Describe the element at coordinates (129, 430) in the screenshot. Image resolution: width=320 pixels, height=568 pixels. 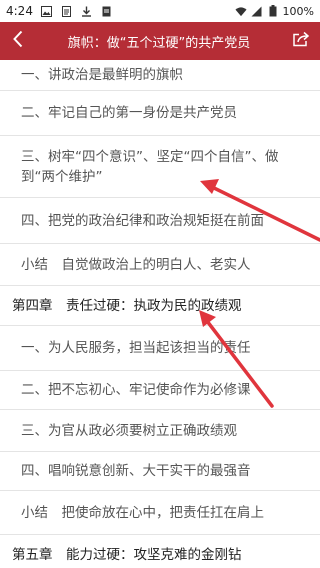
I see `toc-item-label: 三、为官从政必须要树立正确政绩观` at that location.